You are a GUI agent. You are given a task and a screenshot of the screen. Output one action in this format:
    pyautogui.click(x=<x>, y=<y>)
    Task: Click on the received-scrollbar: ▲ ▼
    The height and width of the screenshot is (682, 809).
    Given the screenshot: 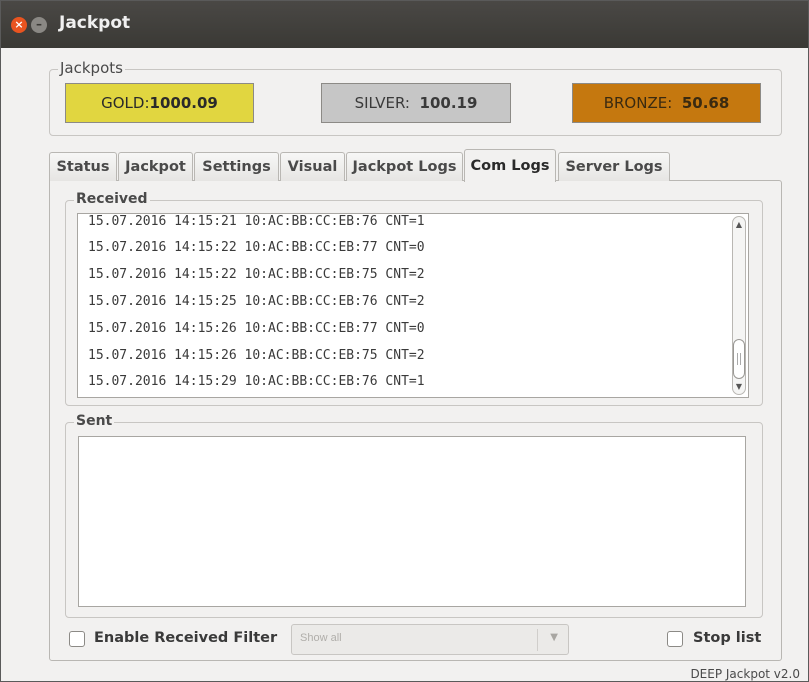 What is the action you would take?
    pyautogui.click(x=739, y=305)
    